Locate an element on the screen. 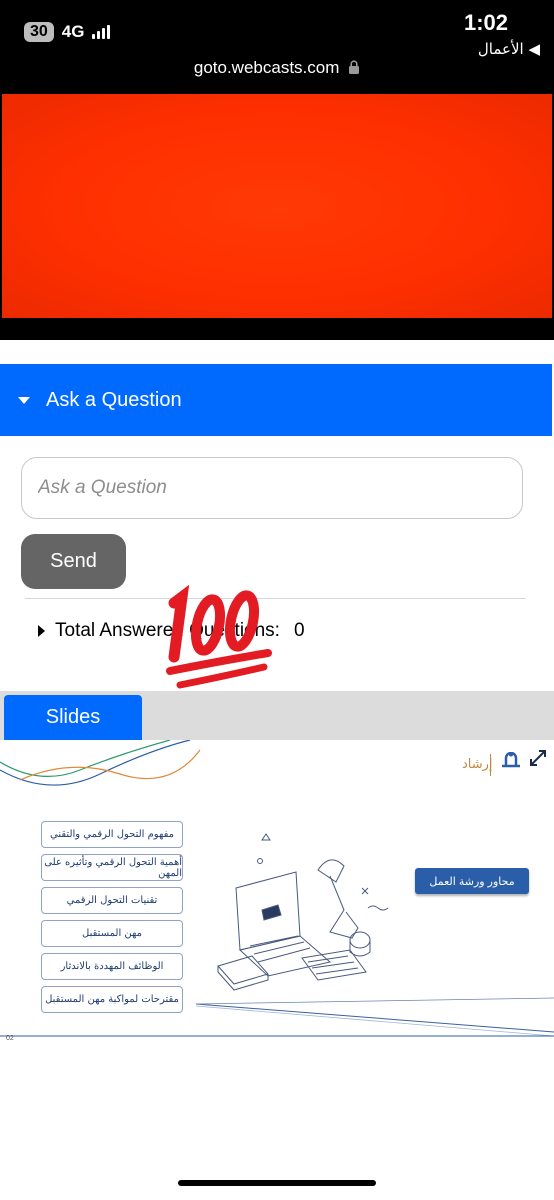 This screenshot has height=1200, width=554. expand-icon is located at coordinates (538, 758).